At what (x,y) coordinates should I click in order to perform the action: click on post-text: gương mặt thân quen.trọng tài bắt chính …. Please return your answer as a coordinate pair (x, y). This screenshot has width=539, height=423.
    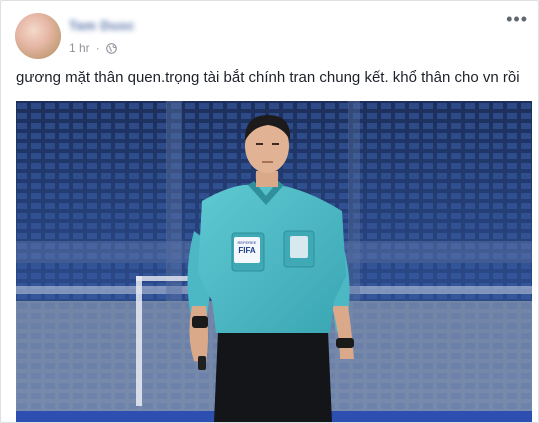
    Looking at the image, I should click on (268, 77).